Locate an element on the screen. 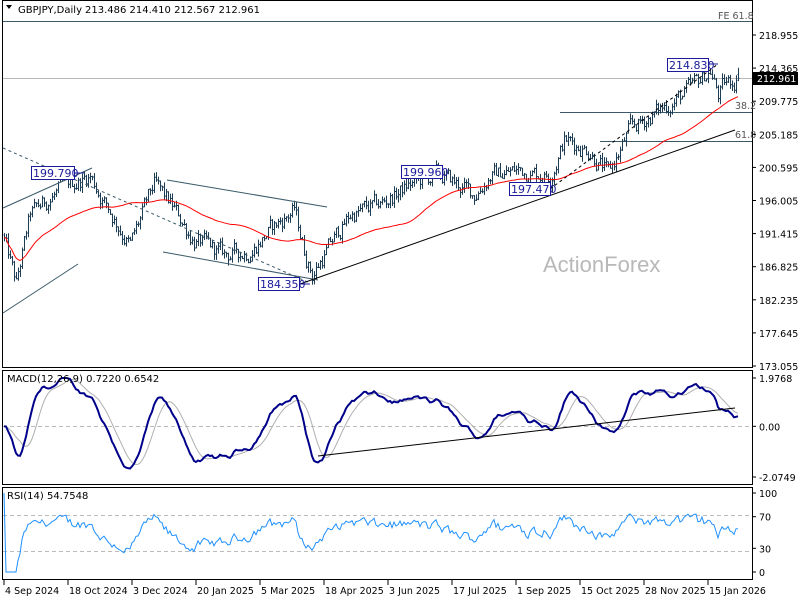  price-tick-label: 191.415 is located at coordinates (778, 235).